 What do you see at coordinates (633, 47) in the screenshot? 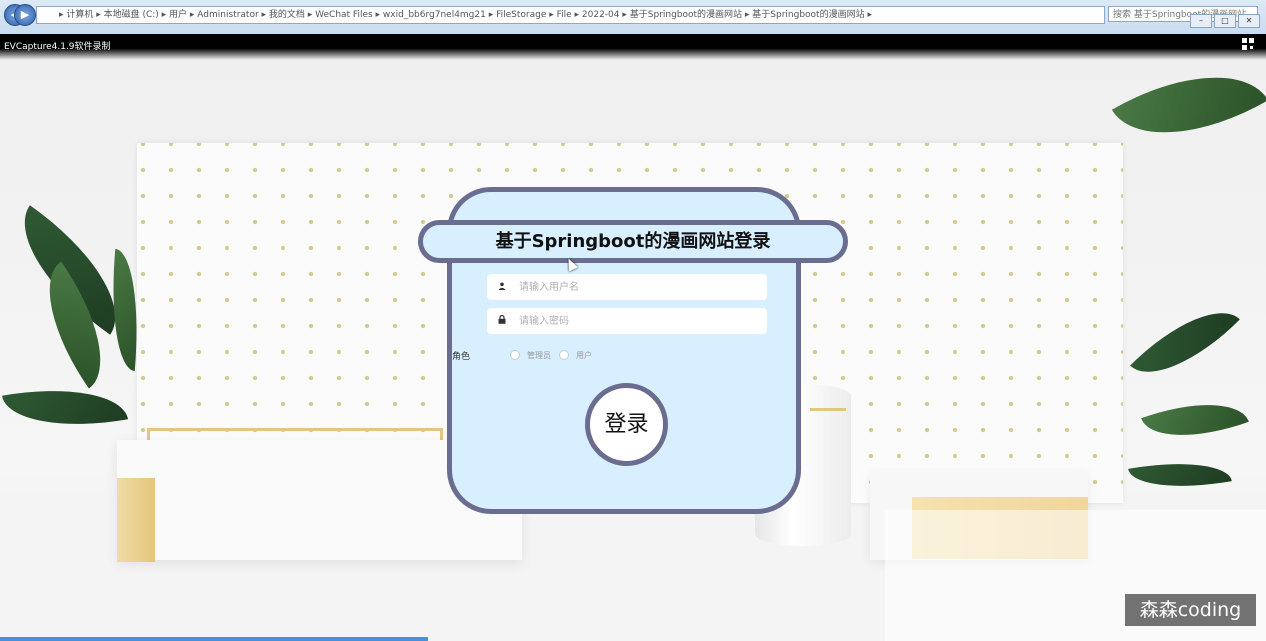
I see `capture-bar` at bounding box center [633, 47].